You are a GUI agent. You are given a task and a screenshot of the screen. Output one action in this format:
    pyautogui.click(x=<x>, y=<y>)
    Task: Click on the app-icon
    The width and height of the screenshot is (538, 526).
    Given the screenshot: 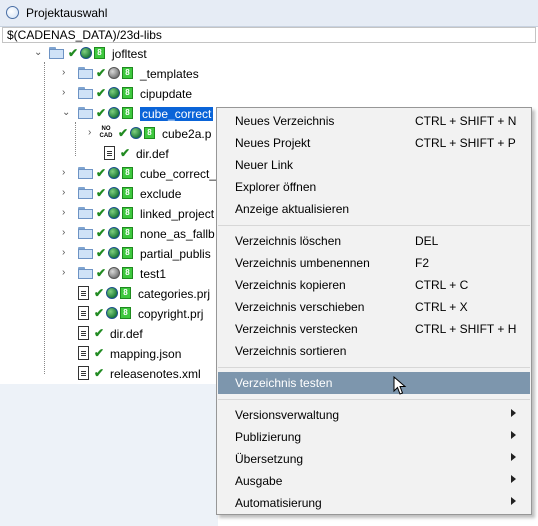 What is the action you would take?
    pyautogui.click(x=12, y=12)
    